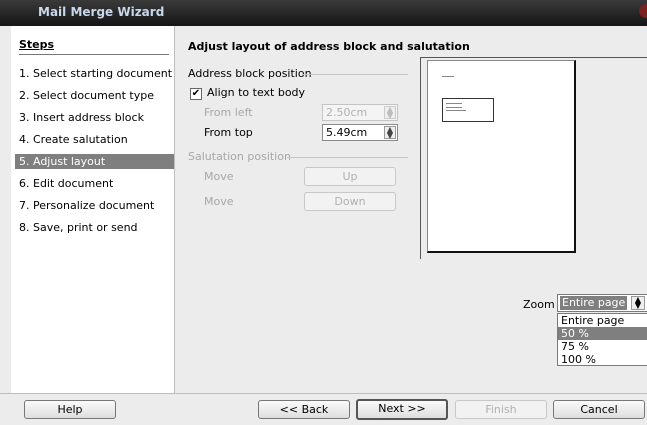 This screenshot has height=425, width=647. What do you see at coordinates (323, 13) in the screenshot?
I see `title-bar: Mail Merge Wizard` at bounding box center [323, 13].